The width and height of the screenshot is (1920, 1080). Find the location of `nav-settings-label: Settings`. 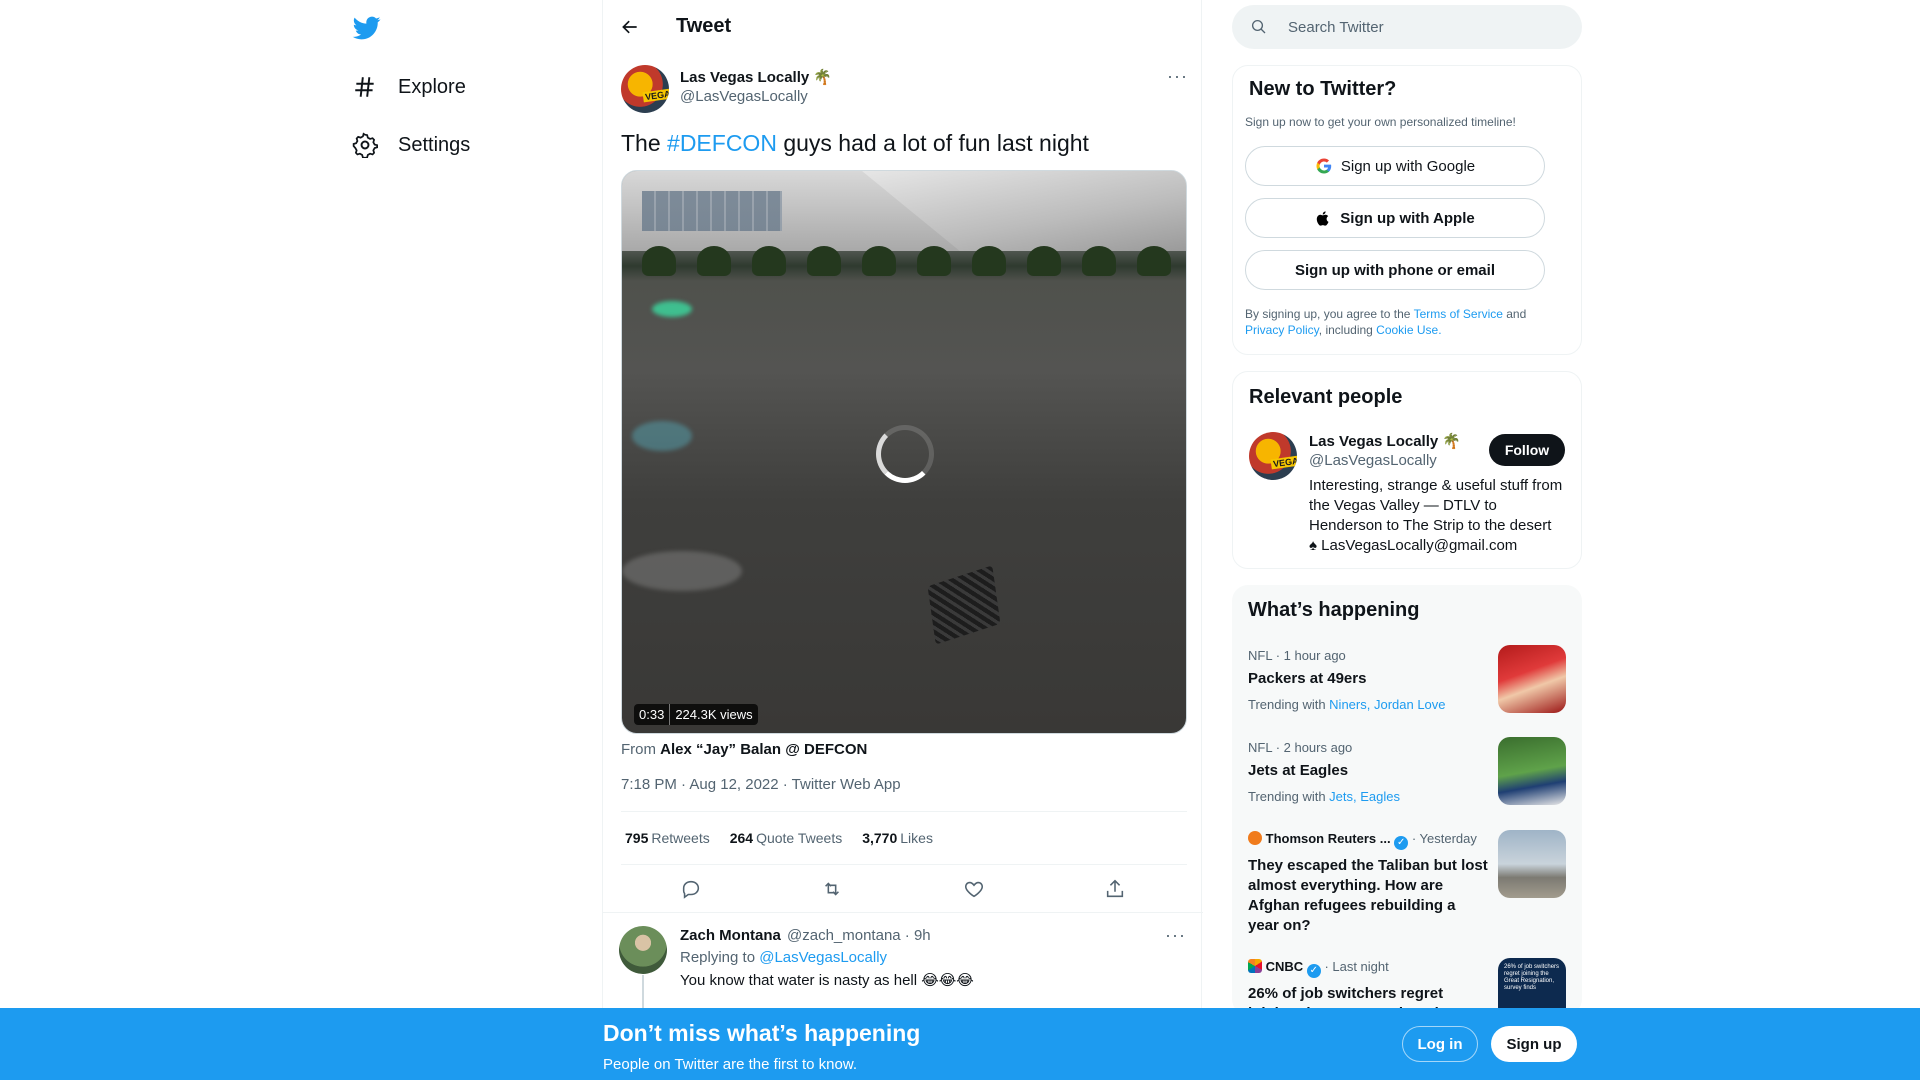

nav-settings-label: Settings is located at coordinates (434, 144).